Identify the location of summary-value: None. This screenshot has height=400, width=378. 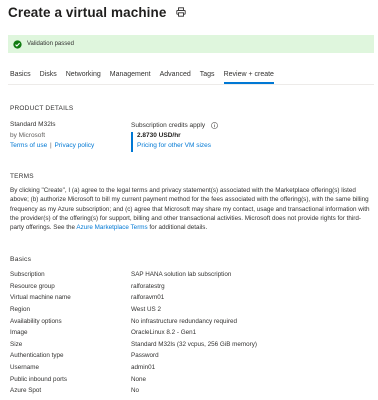
(139, 379).